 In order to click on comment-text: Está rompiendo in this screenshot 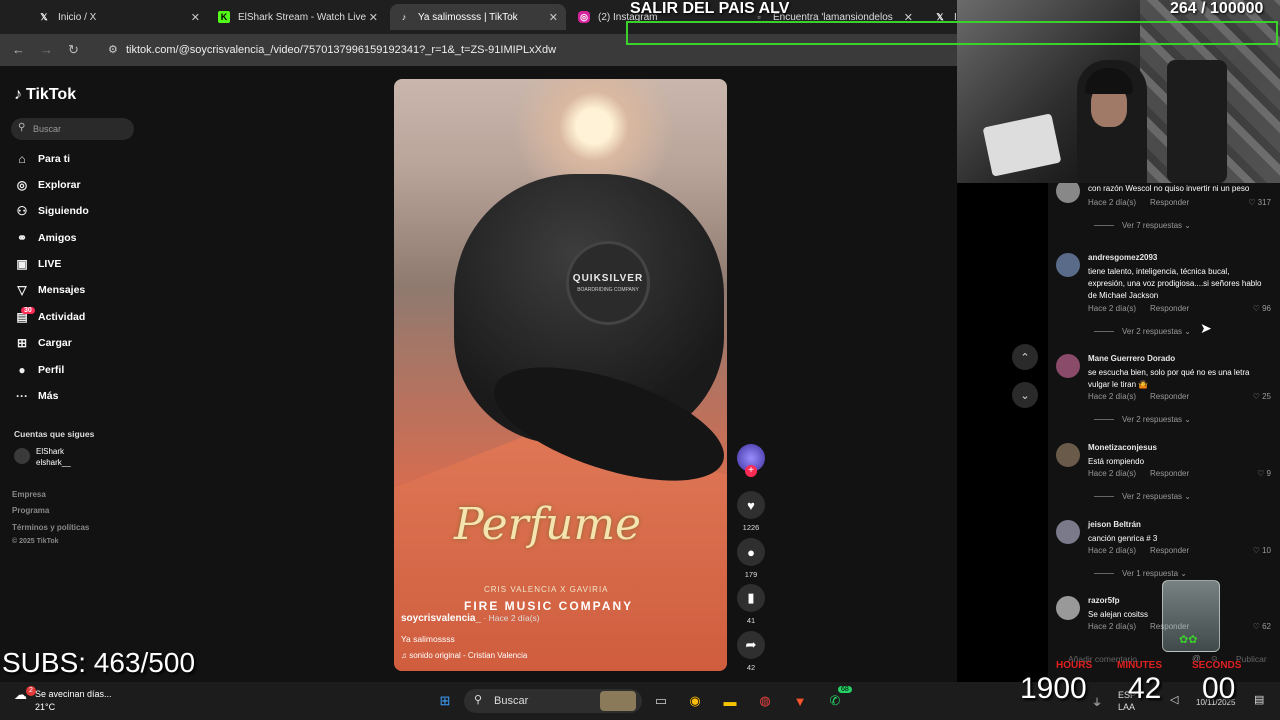, I will do `click(1116, 461)`.